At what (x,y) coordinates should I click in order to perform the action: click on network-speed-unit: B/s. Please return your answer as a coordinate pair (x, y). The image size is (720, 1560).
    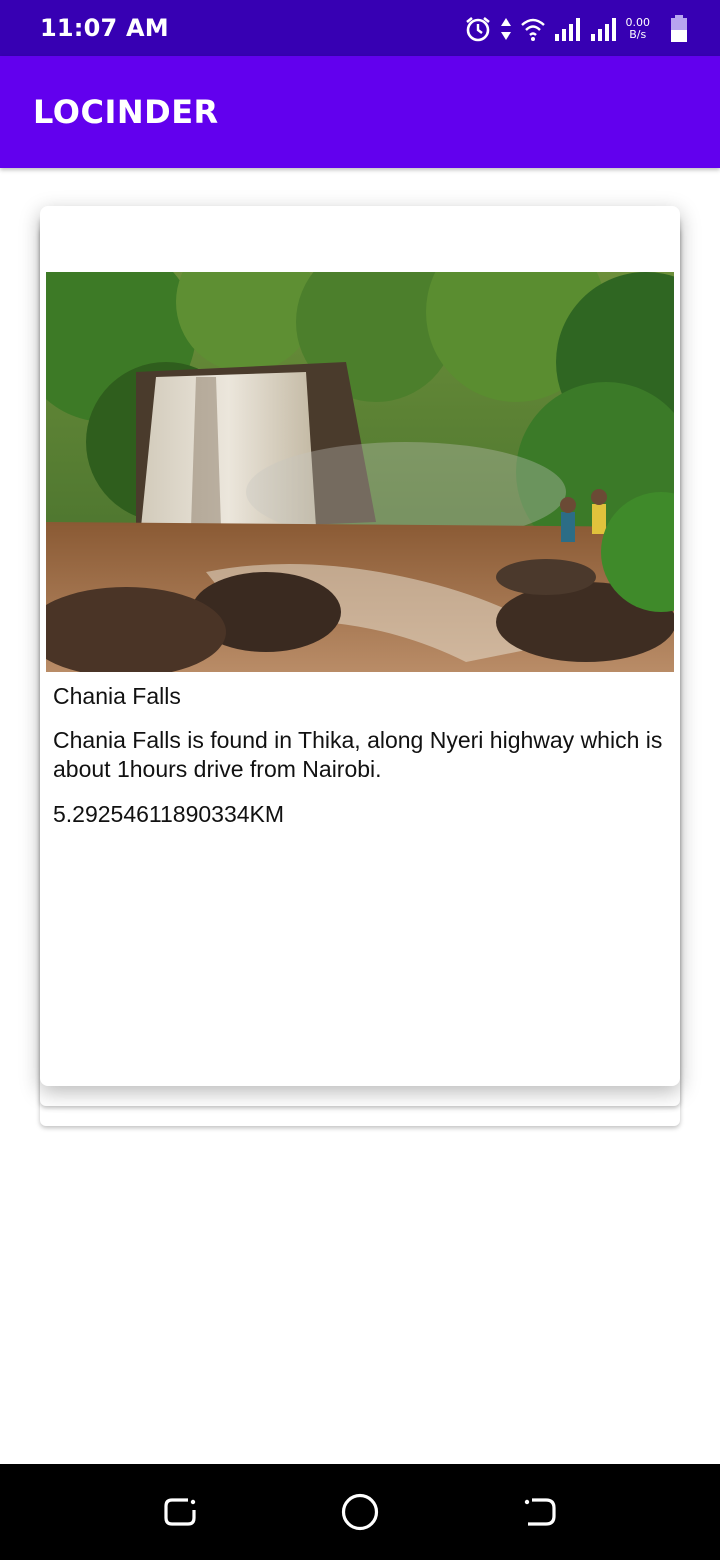
    Looking at the image, I should click on (638, 34).